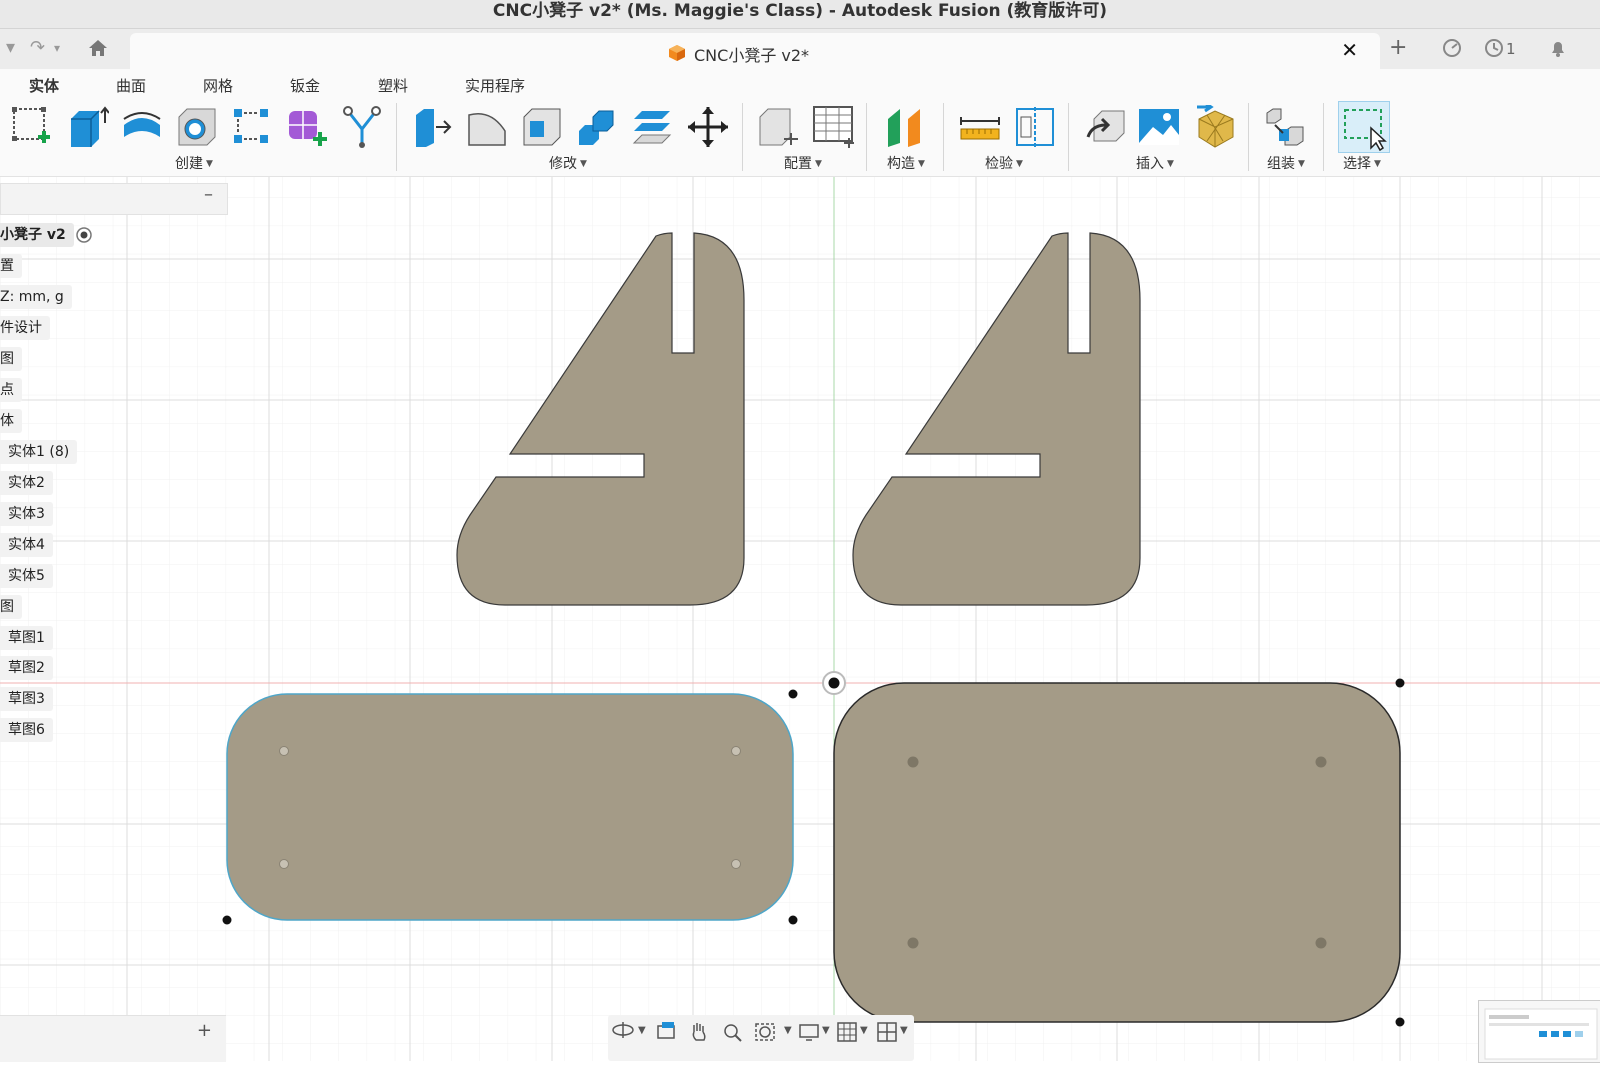  Describe the element at coordinates (1494, 50) in the screenshot. I see `job-status-icon` at that location.